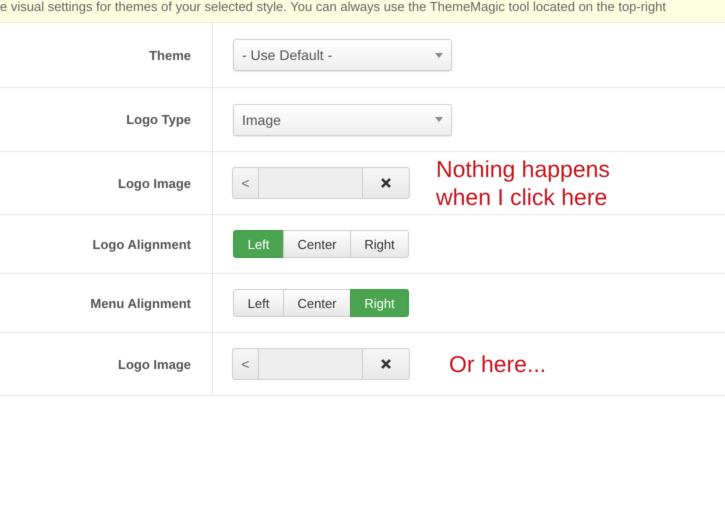  What do you see at coordinates (379, 244) in the screenshot?
I see `alignment-option: Right` at bounding box center [379, 244].